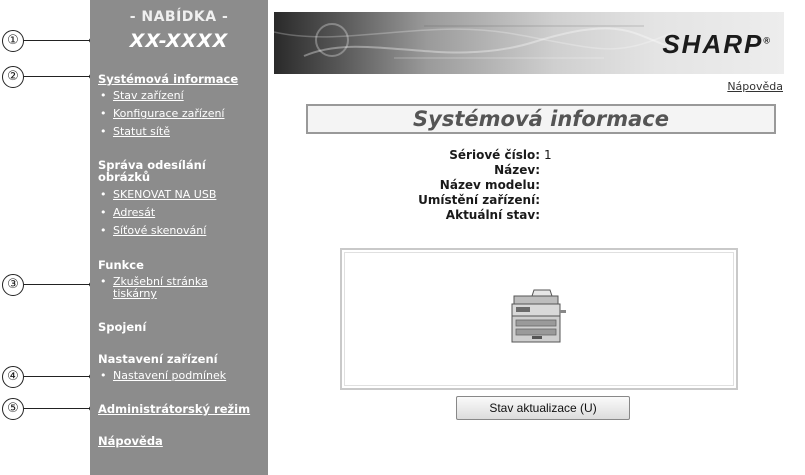  I want to click on nav-item-label: Zkušební stránka tiskárny, so click(173, 288).